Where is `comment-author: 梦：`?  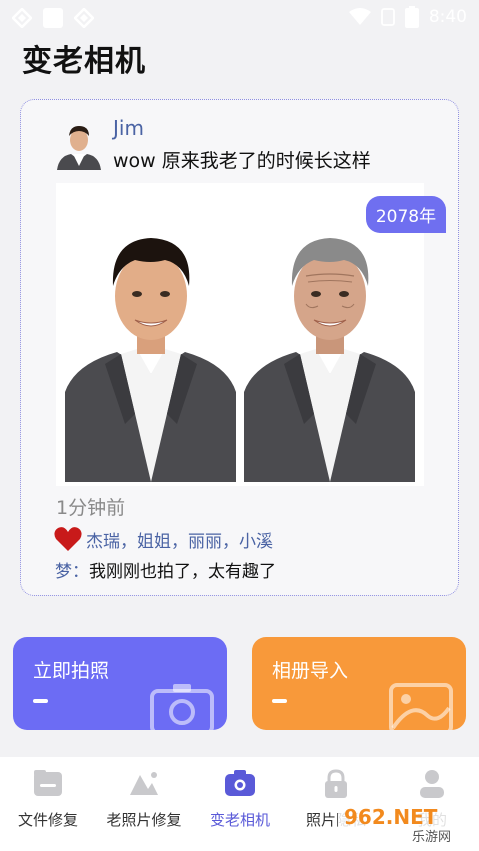 comment-author: 梦： is located at coordinates (72, 572).